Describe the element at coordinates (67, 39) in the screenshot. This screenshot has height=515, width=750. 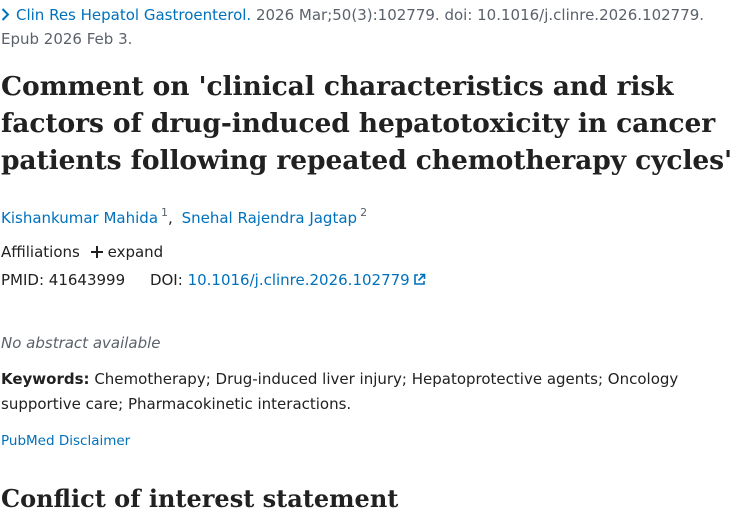
I see `epub-date: Epub 2026 Feb 3.` at that location.